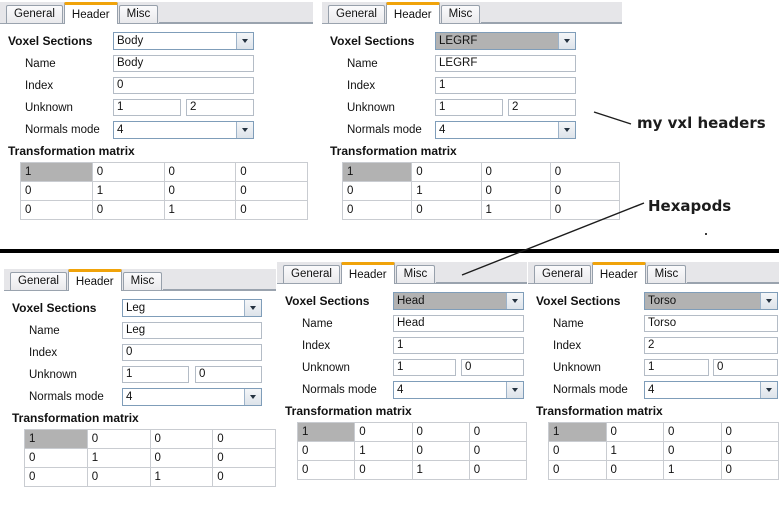  Describe the element at coordinates (701, 123) in the screenshot. I see `annotation-vxl-headers: my vxl headers` at that location.